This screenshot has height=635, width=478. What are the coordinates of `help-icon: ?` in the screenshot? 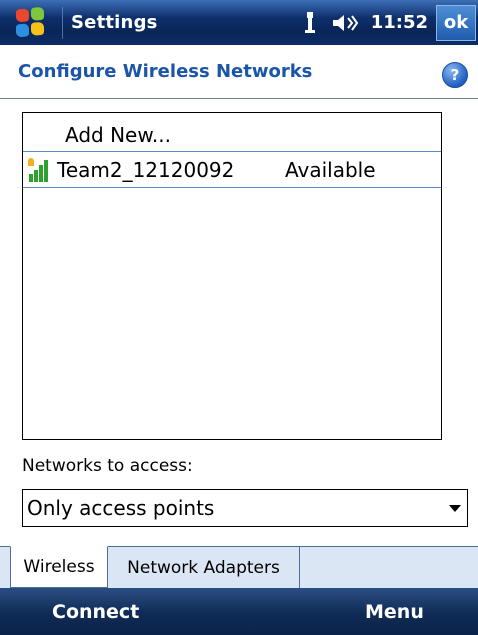 It's located at (455, 75).